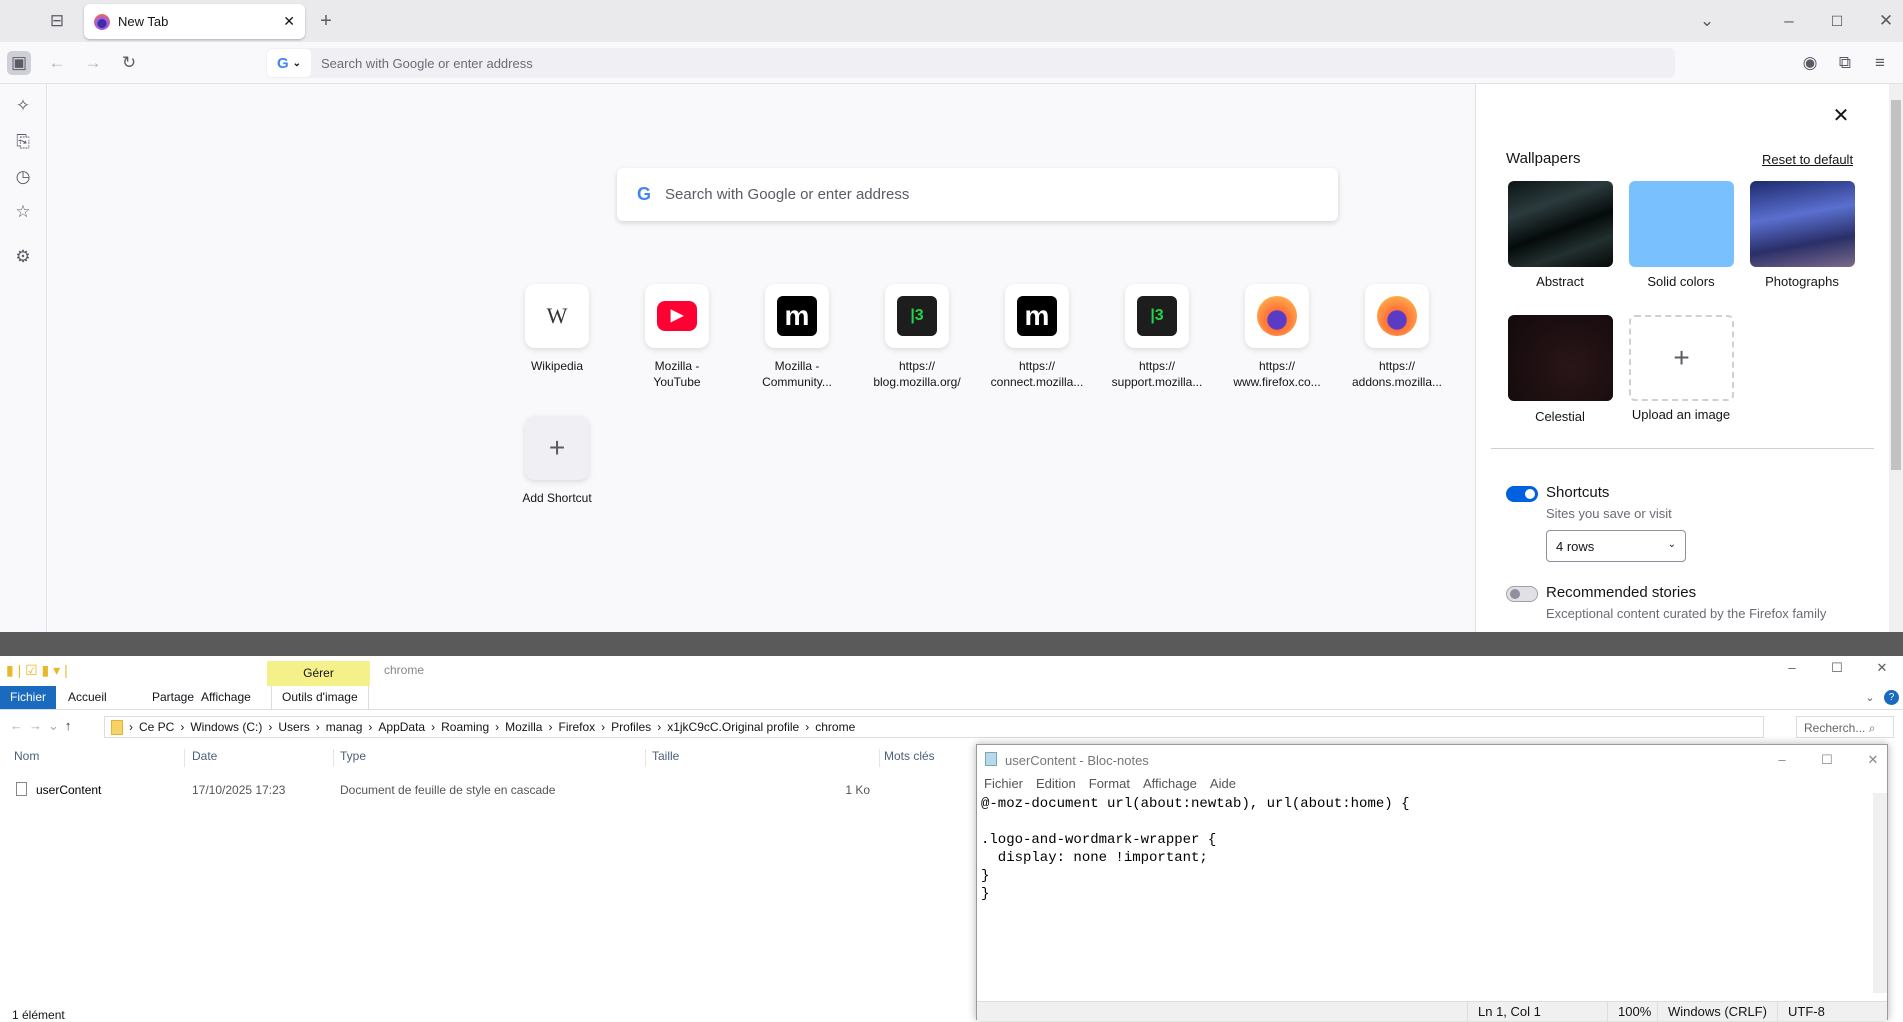  Describe the element at coordinates (19, 63) in the screenshot. I see `sidebar-toggle-icon: ▣` at that location.